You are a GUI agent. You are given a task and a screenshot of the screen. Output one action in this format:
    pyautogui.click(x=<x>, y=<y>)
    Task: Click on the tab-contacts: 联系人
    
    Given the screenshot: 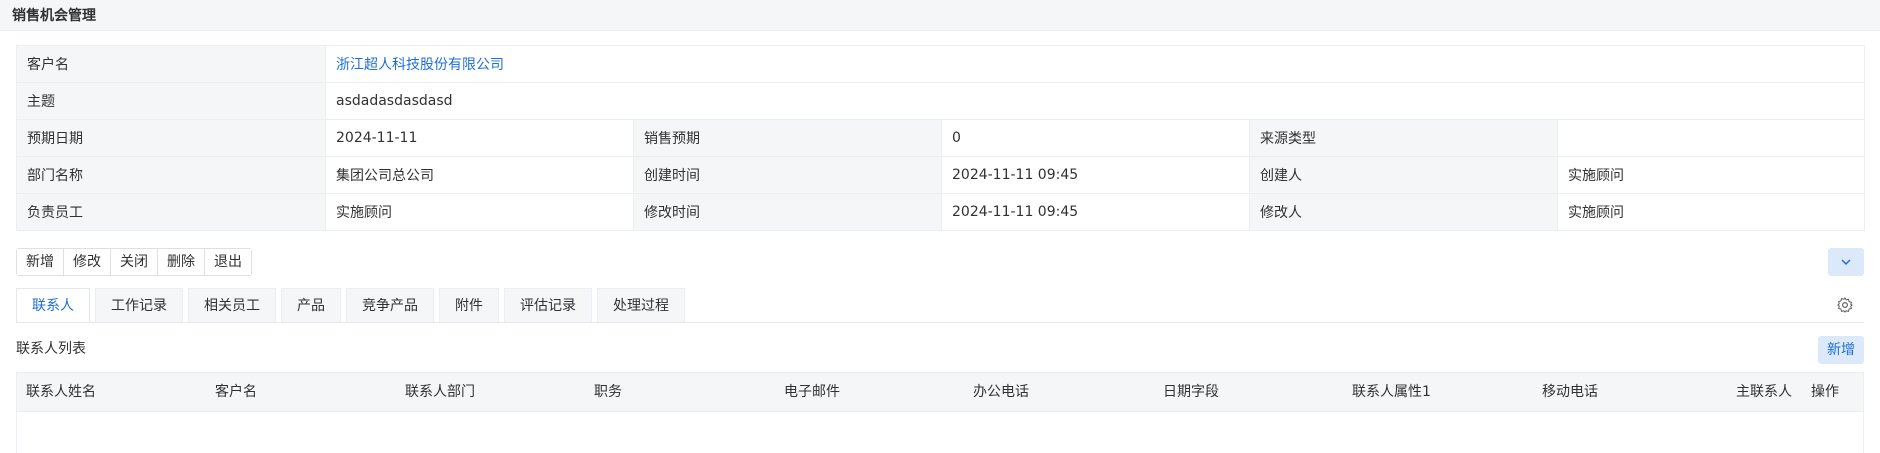 What is the action you would take?
    pyautogui.click(x=53, y=305)
    